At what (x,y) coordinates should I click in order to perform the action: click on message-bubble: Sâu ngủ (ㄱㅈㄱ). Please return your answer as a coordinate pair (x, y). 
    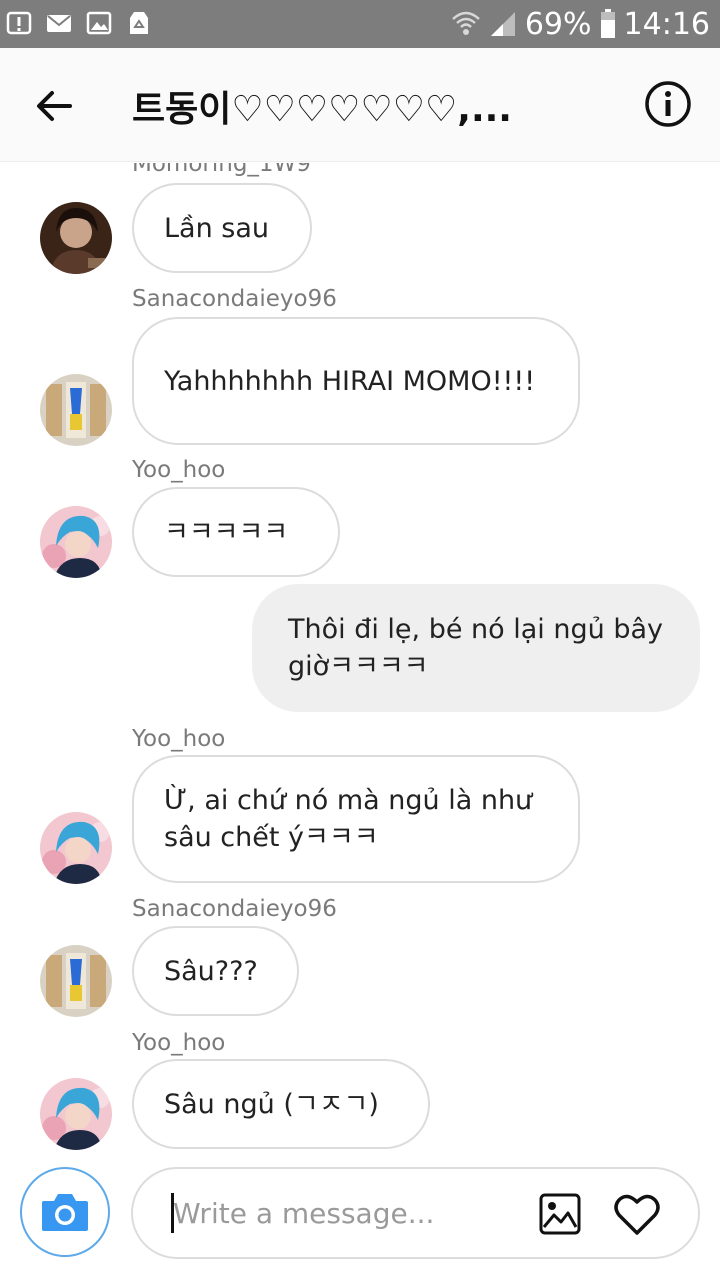
    Looking at the image, I should click on (281, 1104).